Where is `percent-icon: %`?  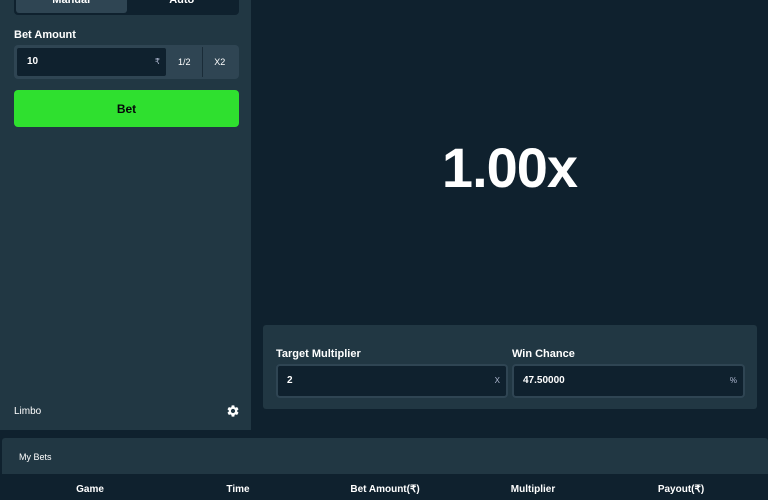 percent-icon: % is located at coordinates (733, 380).